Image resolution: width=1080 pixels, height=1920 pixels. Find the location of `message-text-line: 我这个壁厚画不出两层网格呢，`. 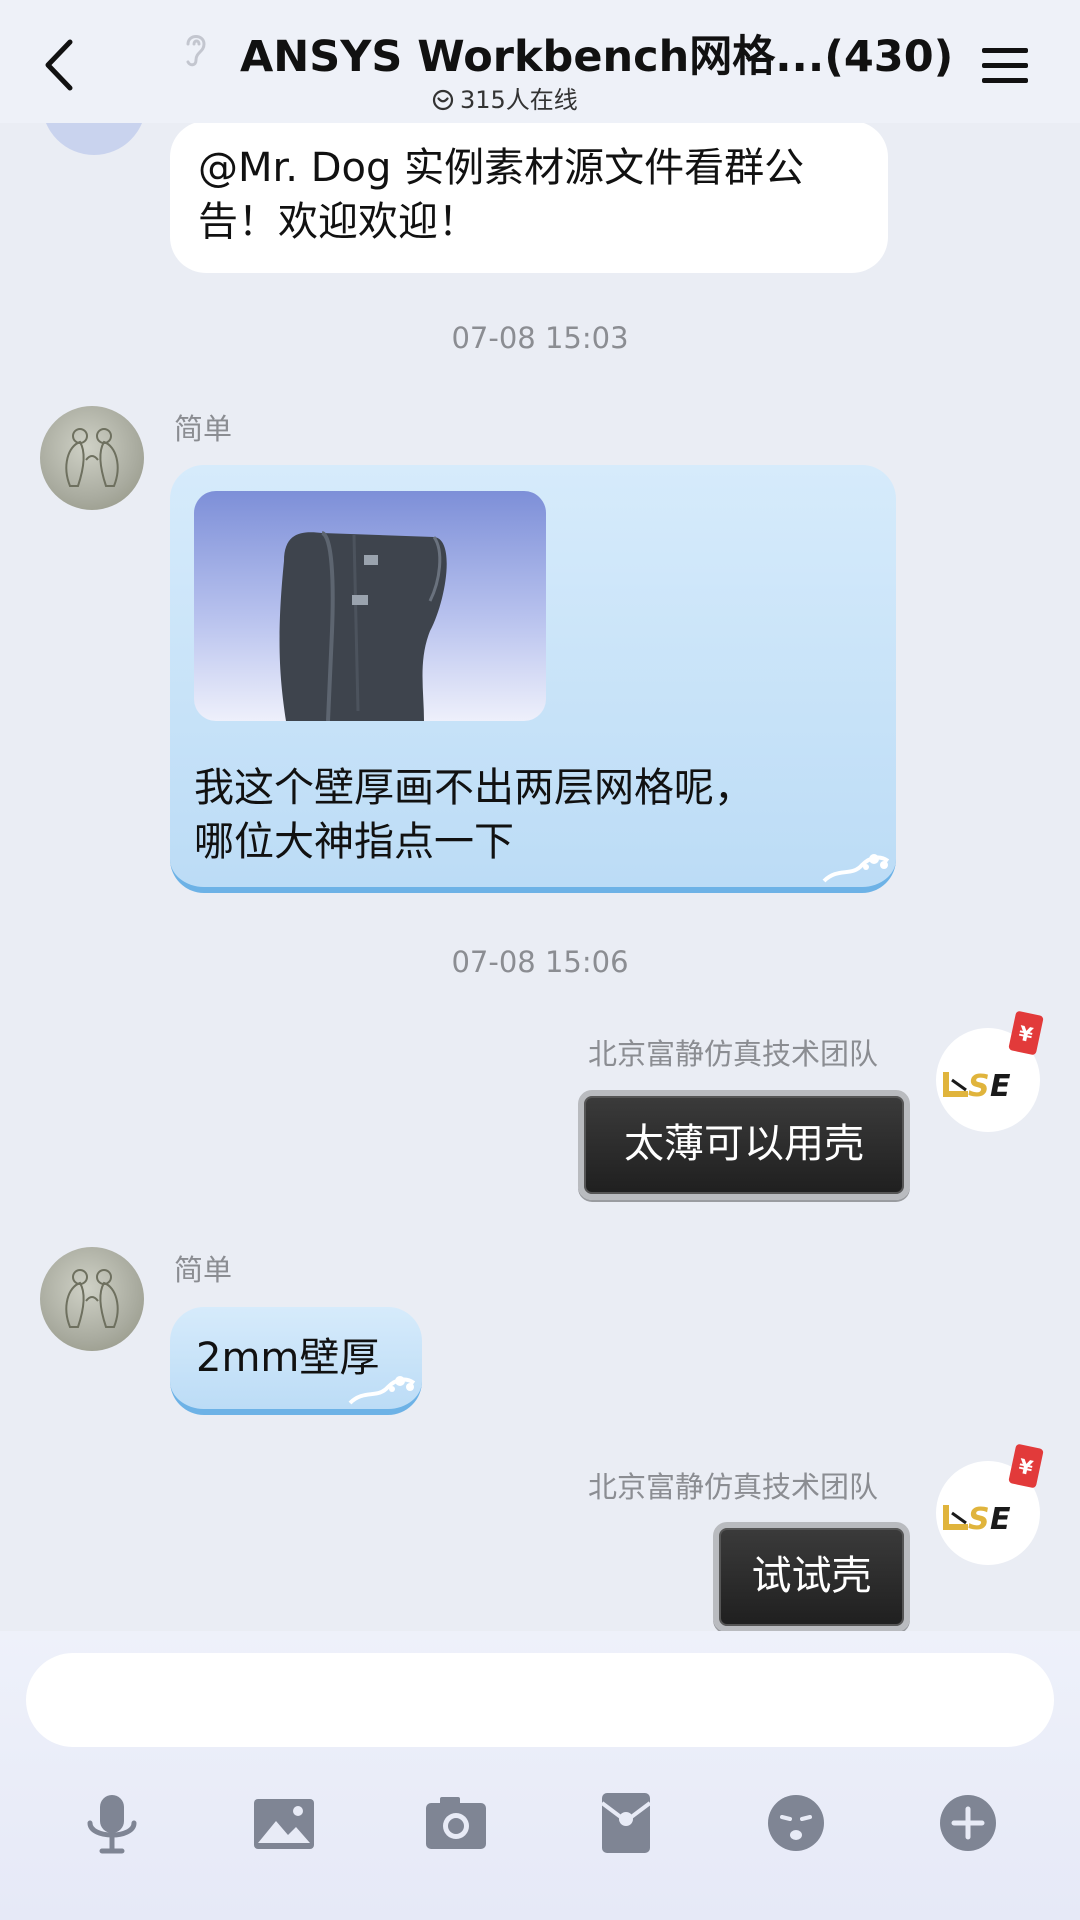

message-text-line: 我这个壁厚画不出两层网格呢， is located at coordinates (474, 788).